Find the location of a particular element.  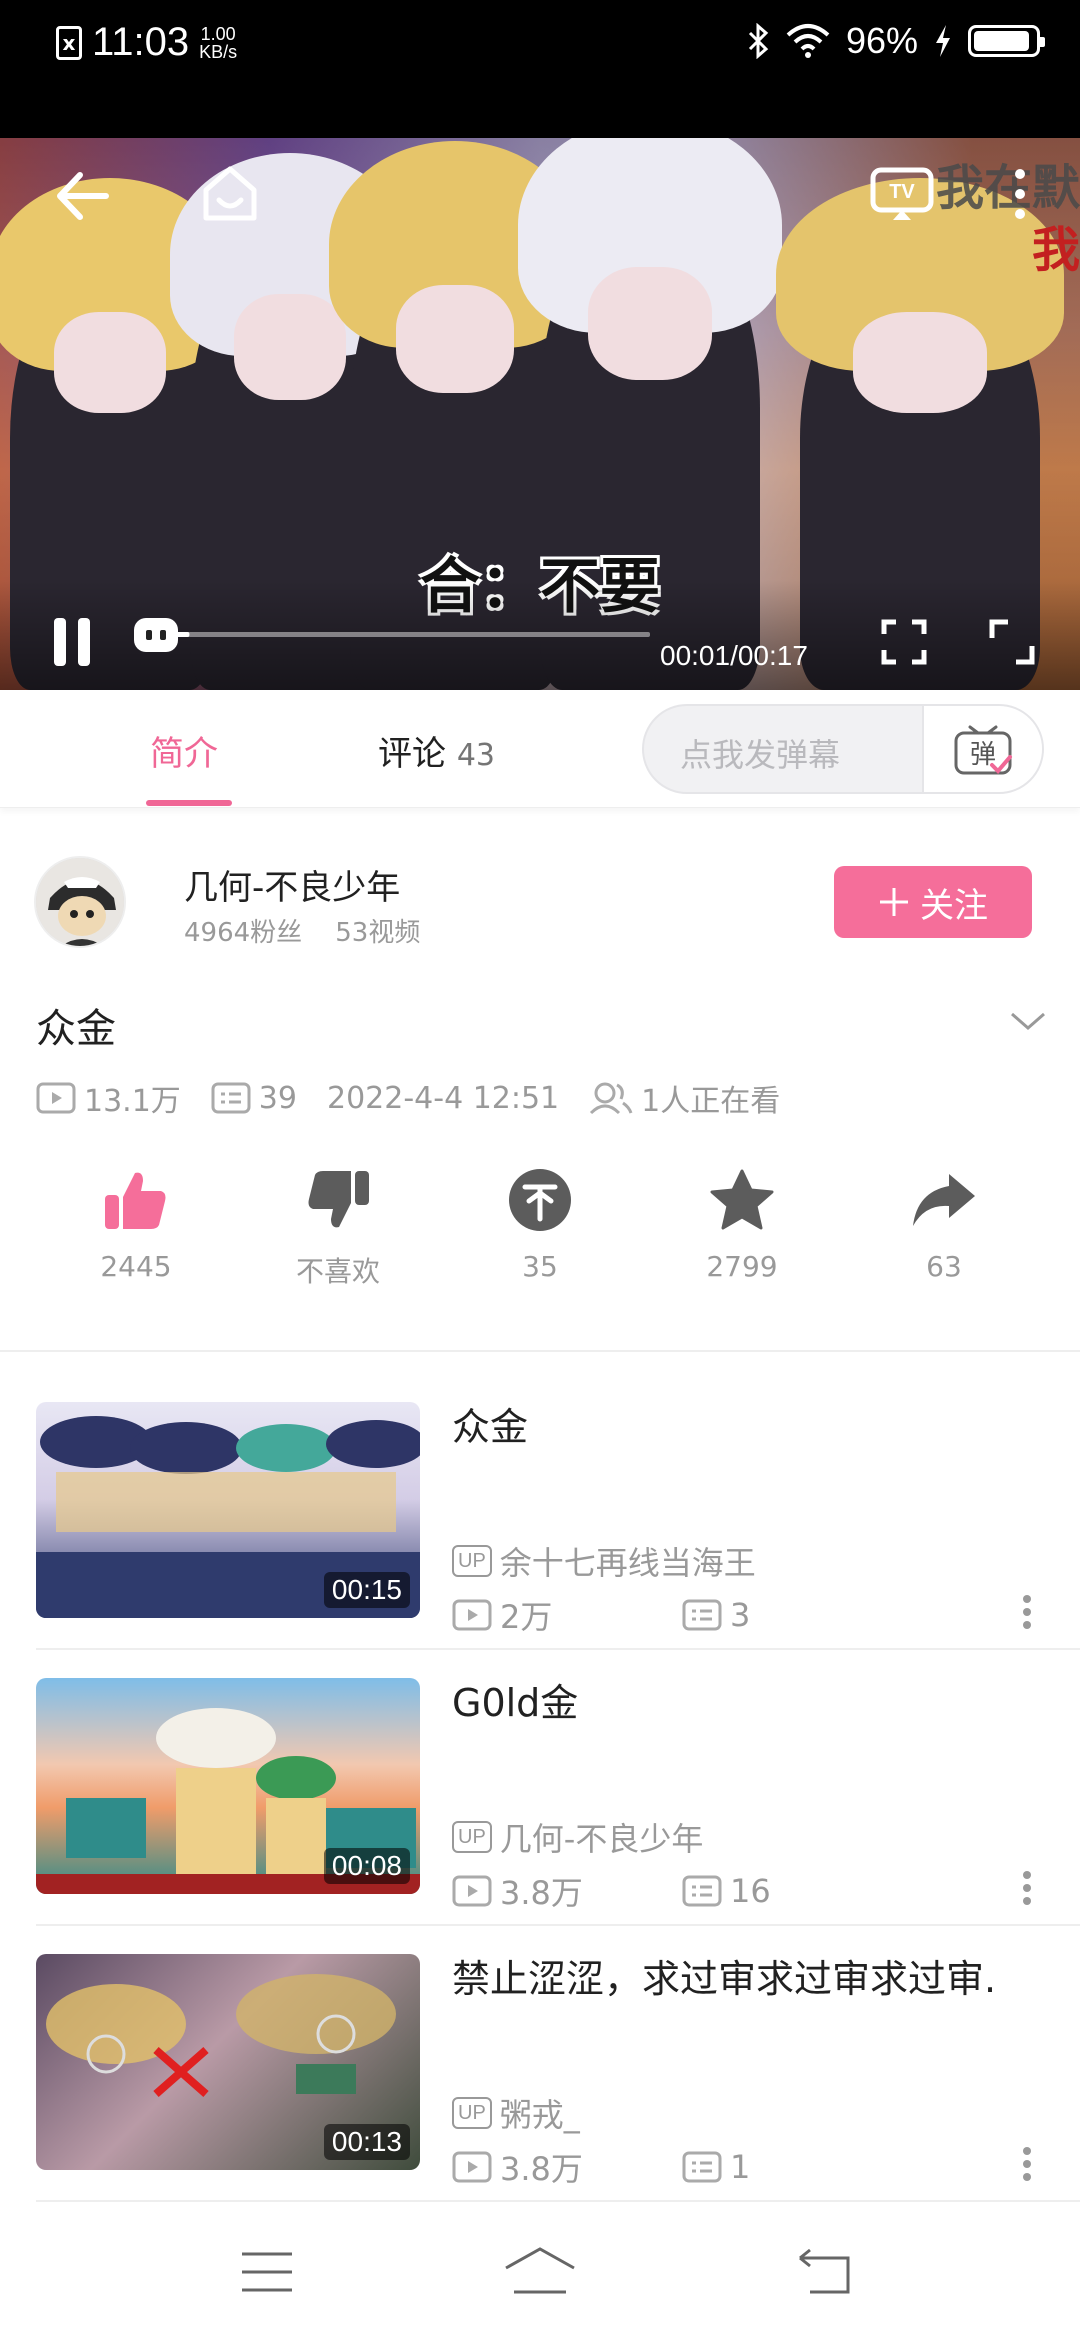

home-button is located at coordinates (230, 194).